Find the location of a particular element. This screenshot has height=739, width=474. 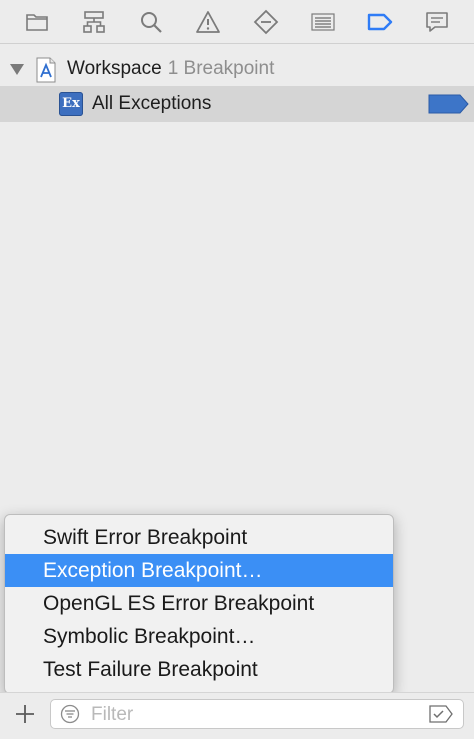

disclosure-triangle-icon is located at coordinates (17, 69).